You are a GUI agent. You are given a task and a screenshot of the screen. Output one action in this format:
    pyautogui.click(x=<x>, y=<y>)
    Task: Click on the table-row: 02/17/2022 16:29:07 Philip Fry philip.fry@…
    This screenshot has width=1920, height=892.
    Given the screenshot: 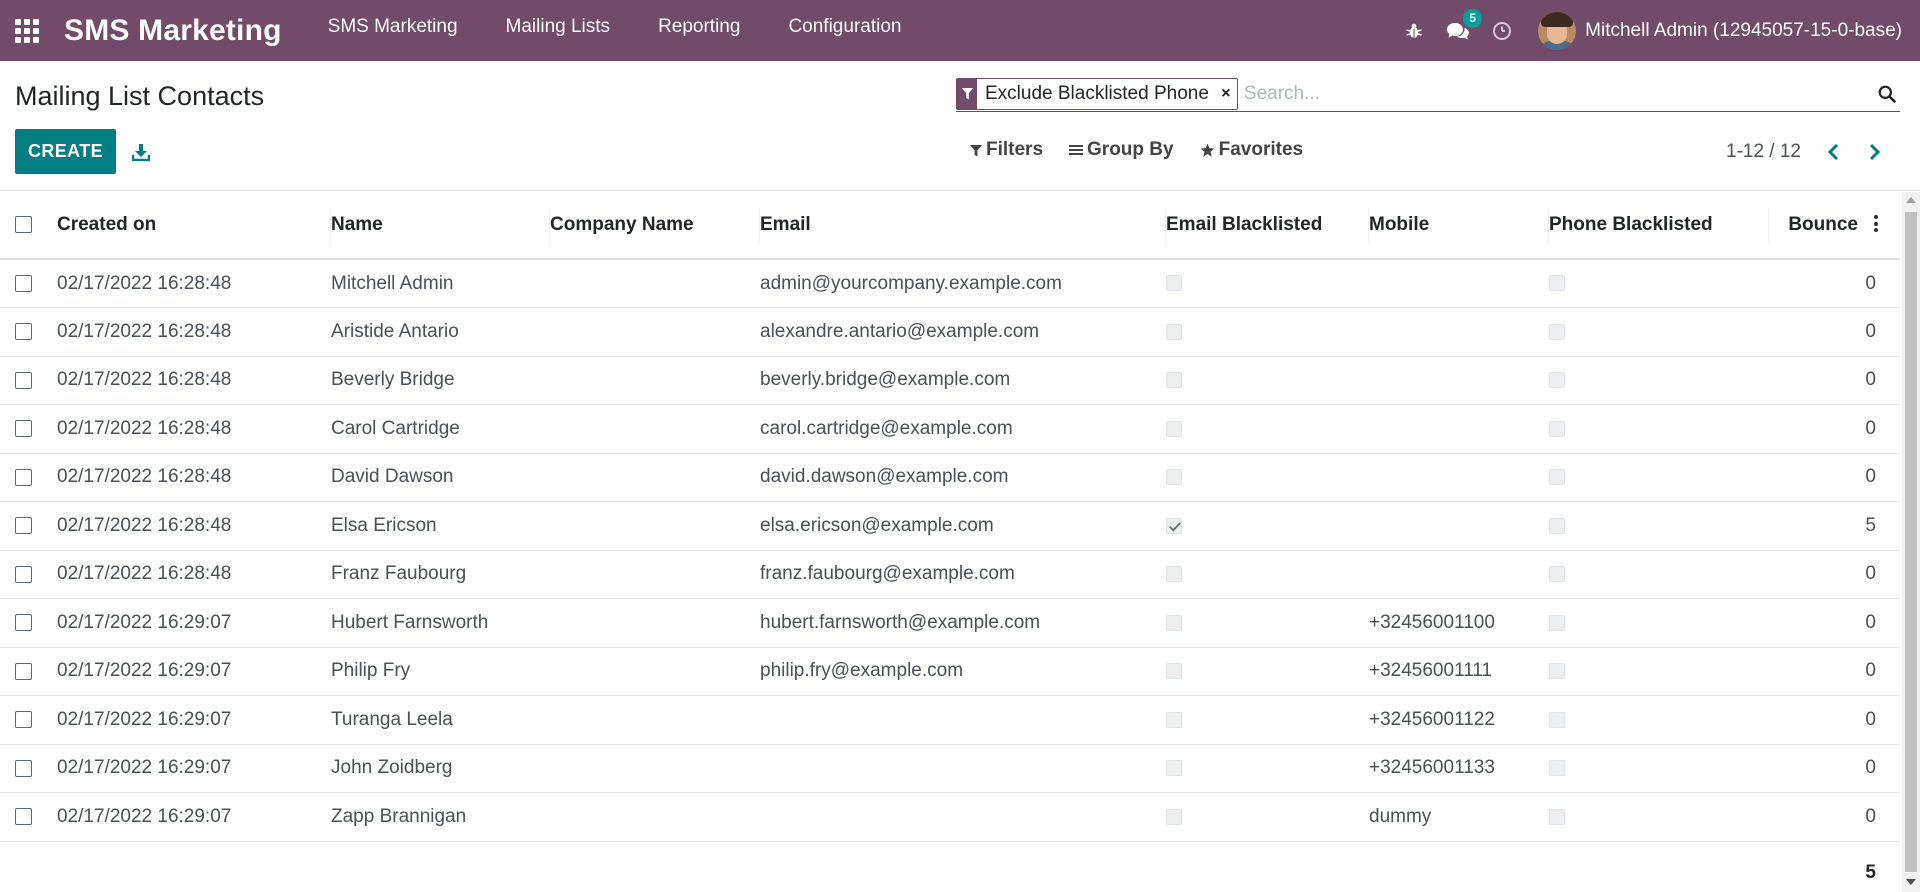 What is the action you would take?
    pyautogui.click(x=950, y=671)
    